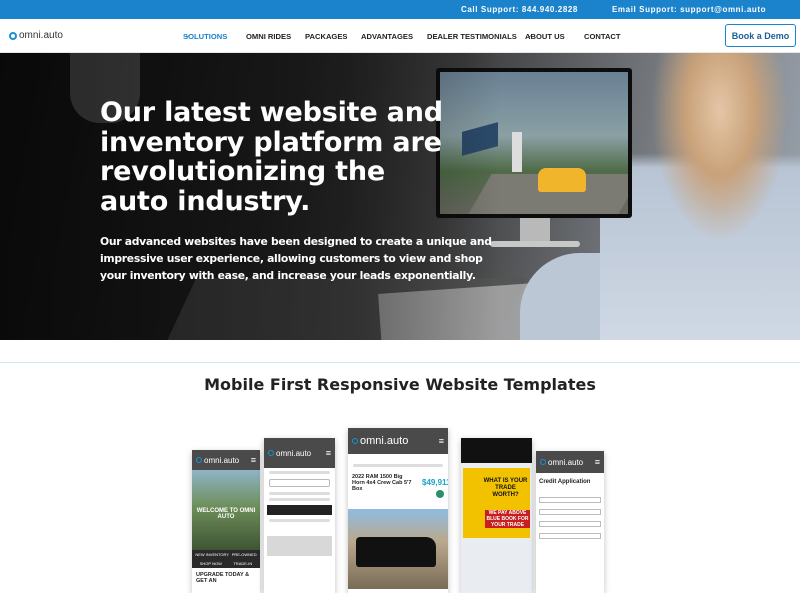 This screenshot has height=593, width=800. What do you see at coordinates (244, 554) in the screenshot?
I see `phone-cta: PRE-OWNED` at bounding box center [244, 554].